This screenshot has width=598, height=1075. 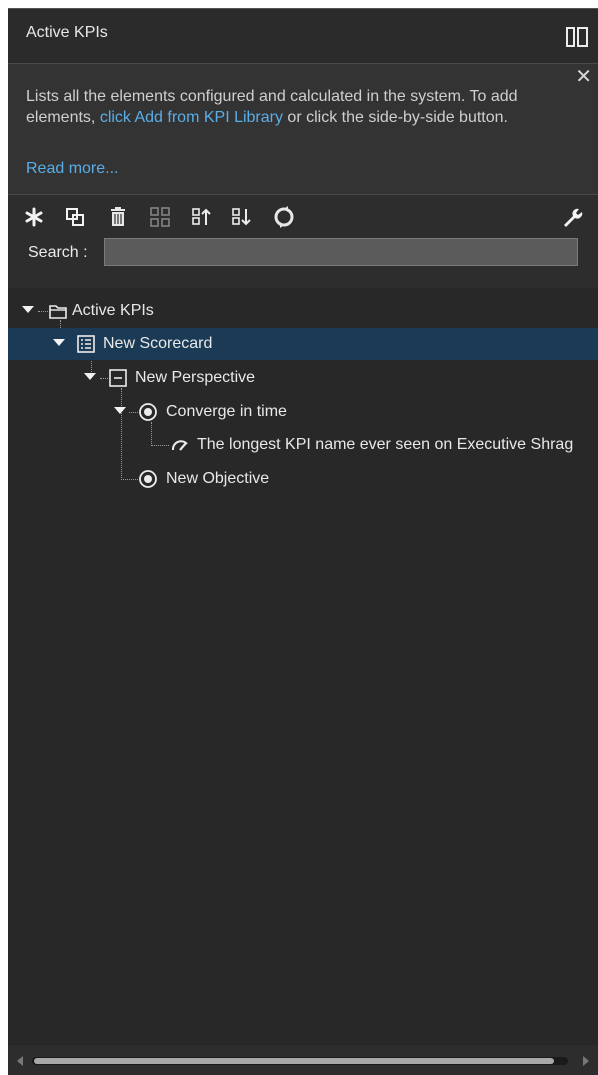 I want to click on search-label: Search :, so click(x=58, y=252).